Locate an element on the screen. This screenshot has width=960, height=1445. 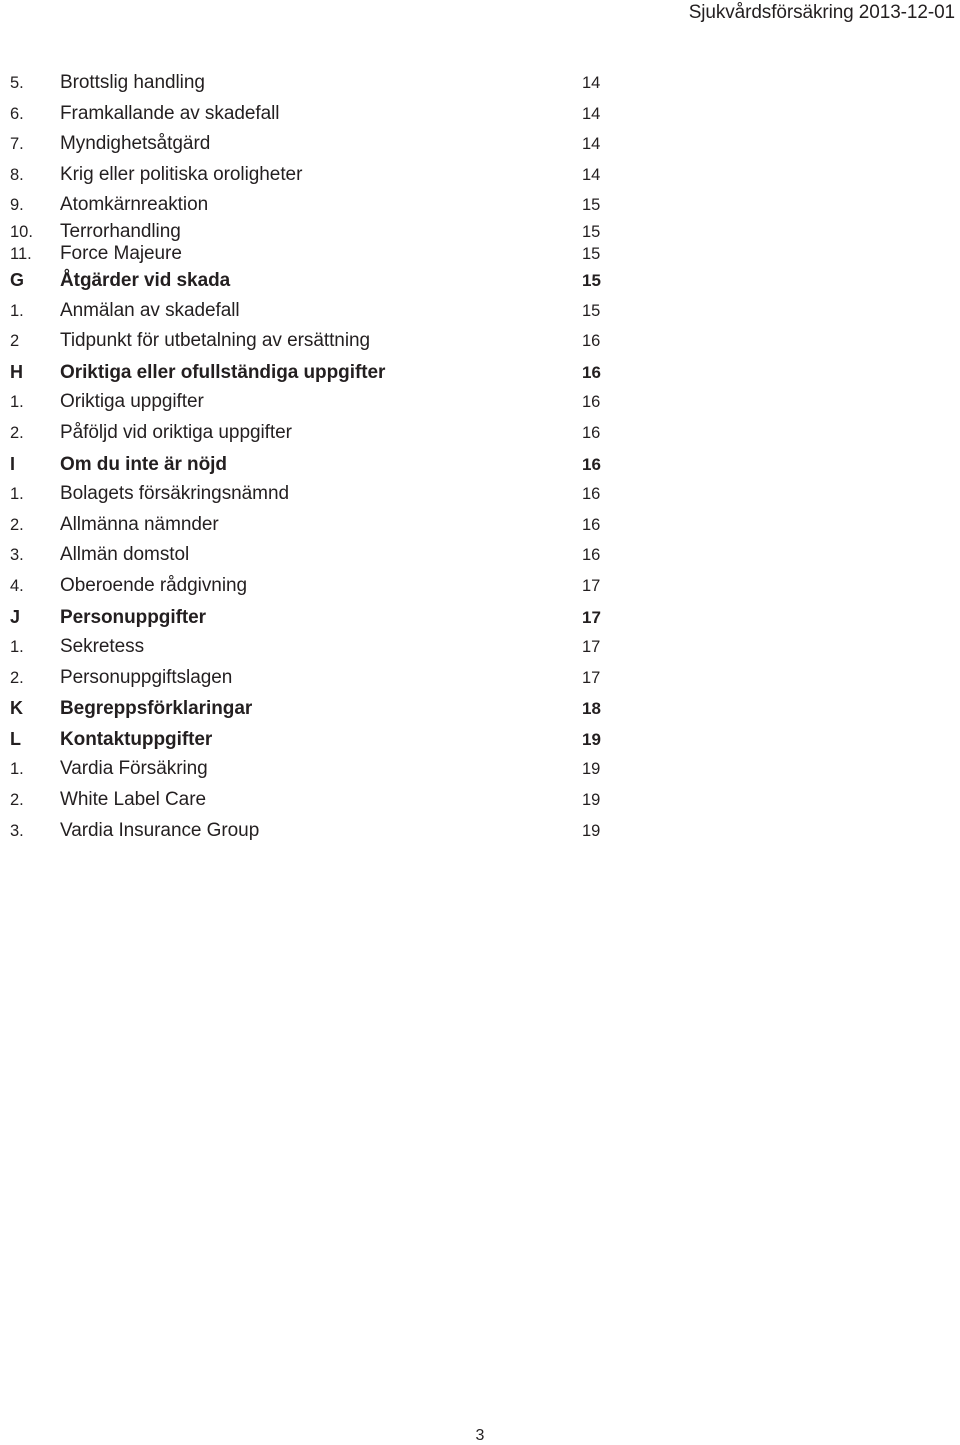
toc-row-title: Bolagets försäkringsnämnd is located at coordinates (321, 494).